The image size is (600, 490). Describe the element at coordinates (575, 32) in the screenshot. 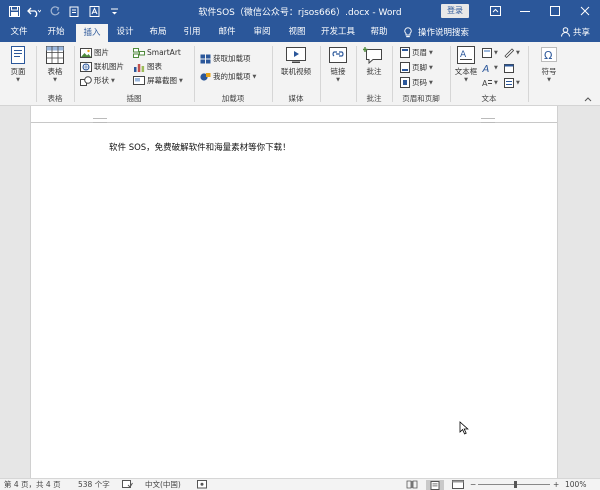

I see `share-button: 共享` at that location.